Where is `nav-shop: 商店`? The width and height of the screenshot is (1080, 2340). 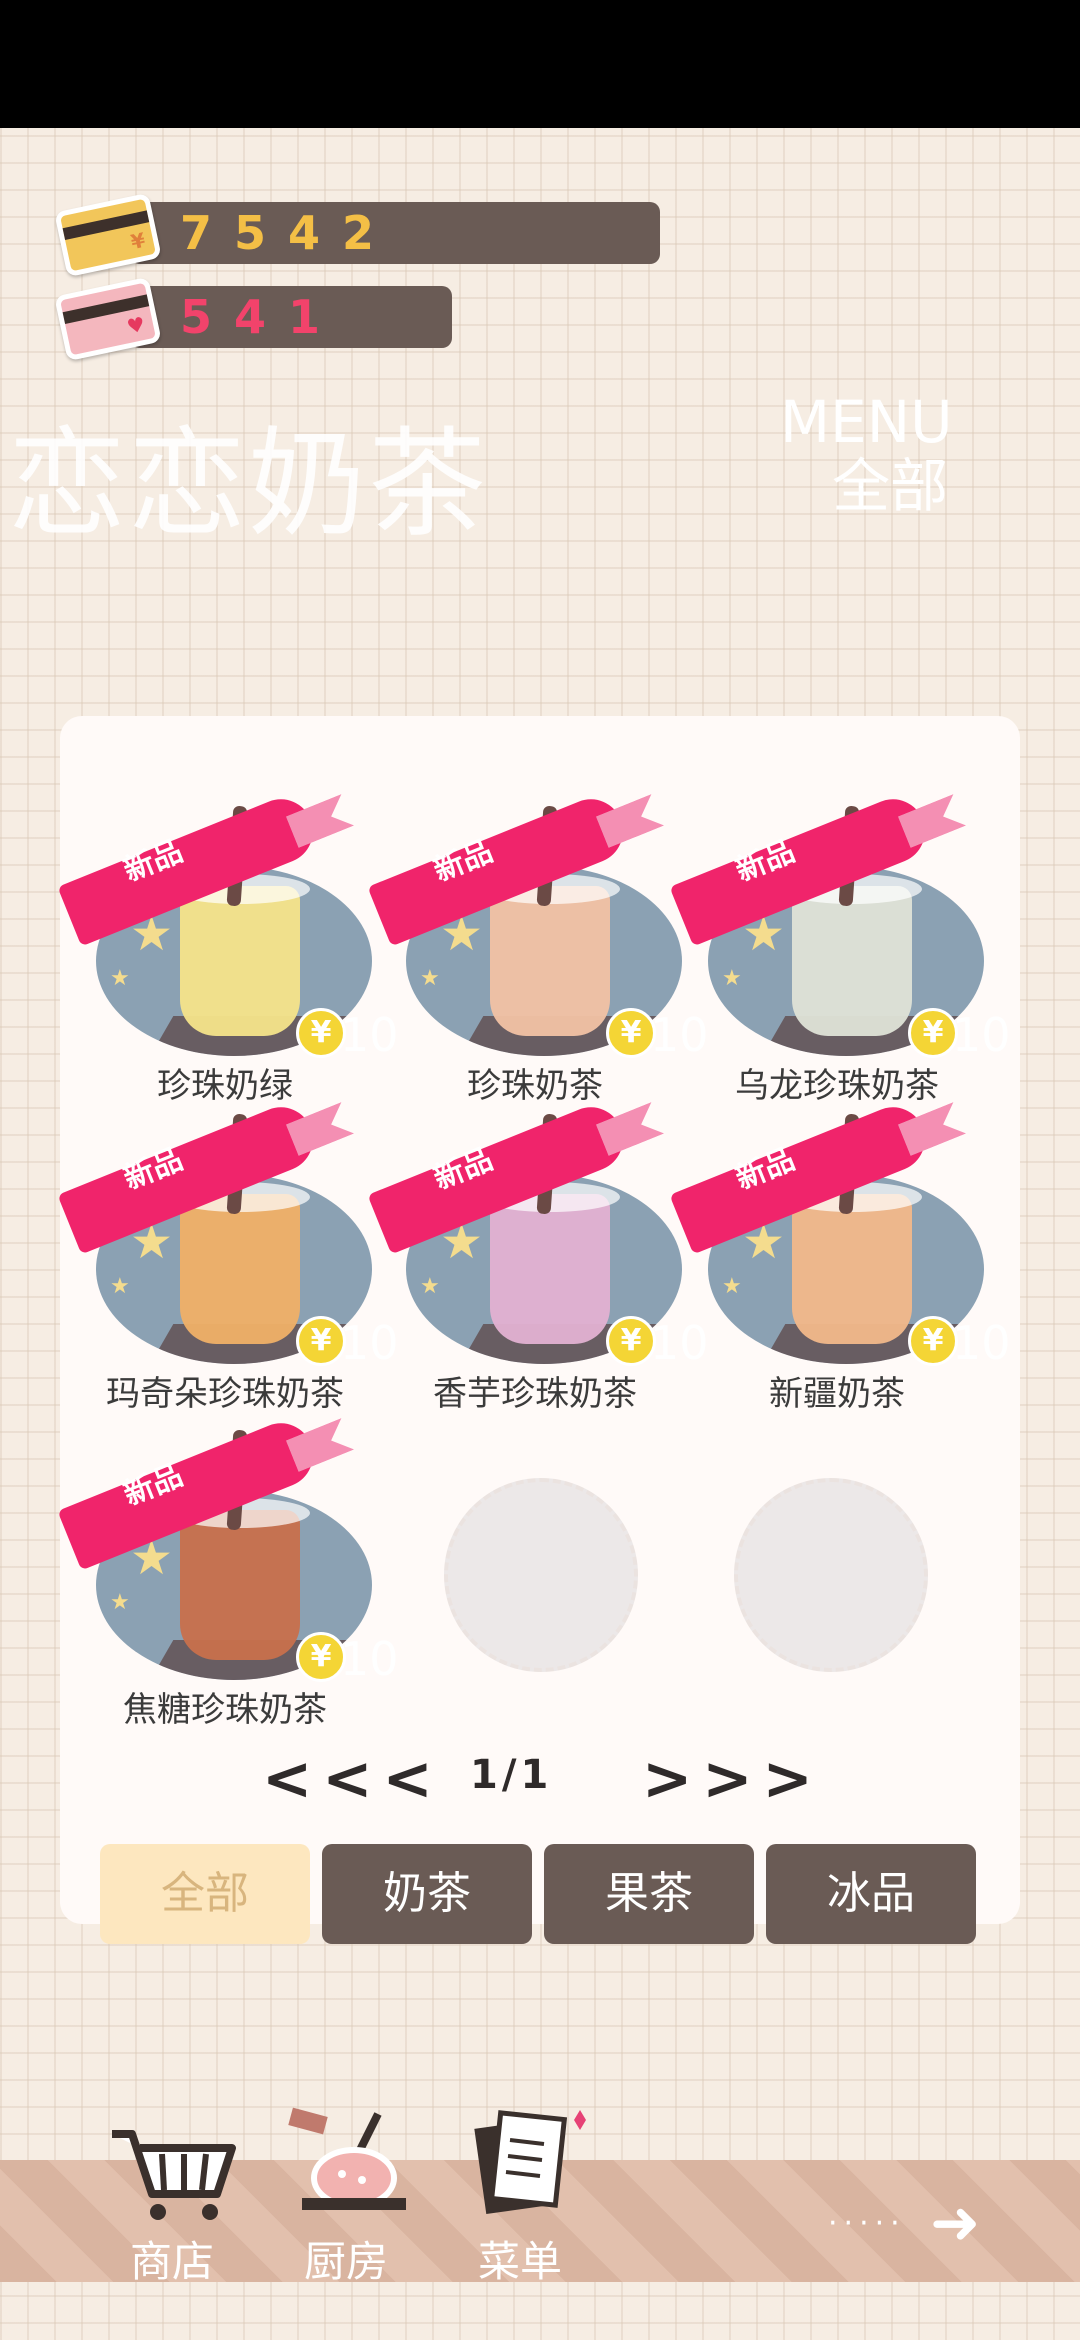
nav-shop: 商店 is located at coordinates (172, 2199).